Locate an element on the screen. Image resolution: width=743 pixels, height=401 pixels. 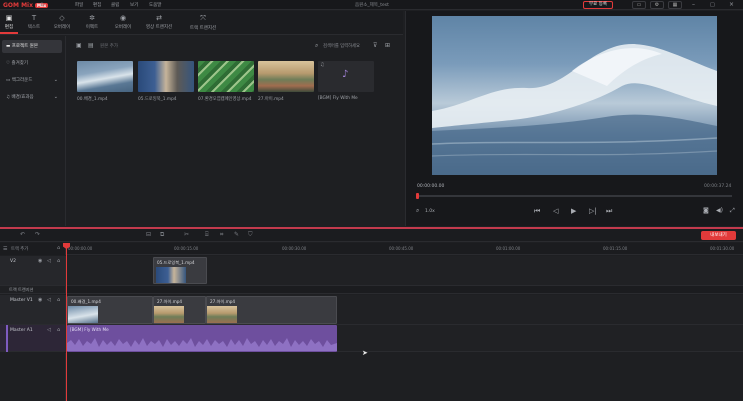
cut-icon: ✂ is located at coordinates (186, 234).